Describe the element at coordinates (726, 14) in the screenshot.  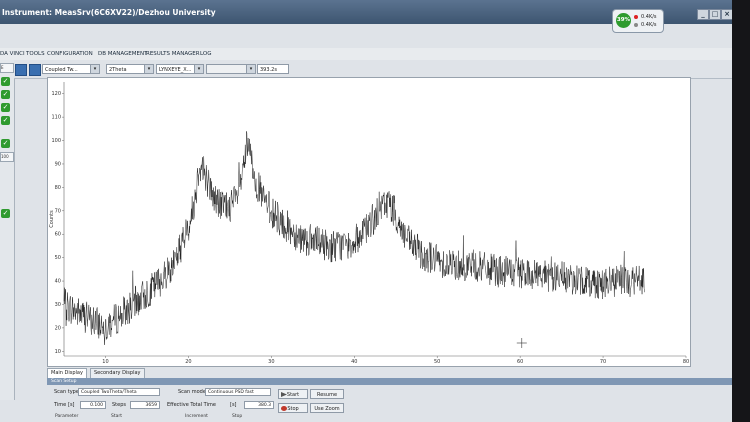
I see `close-button: ×` at that location.